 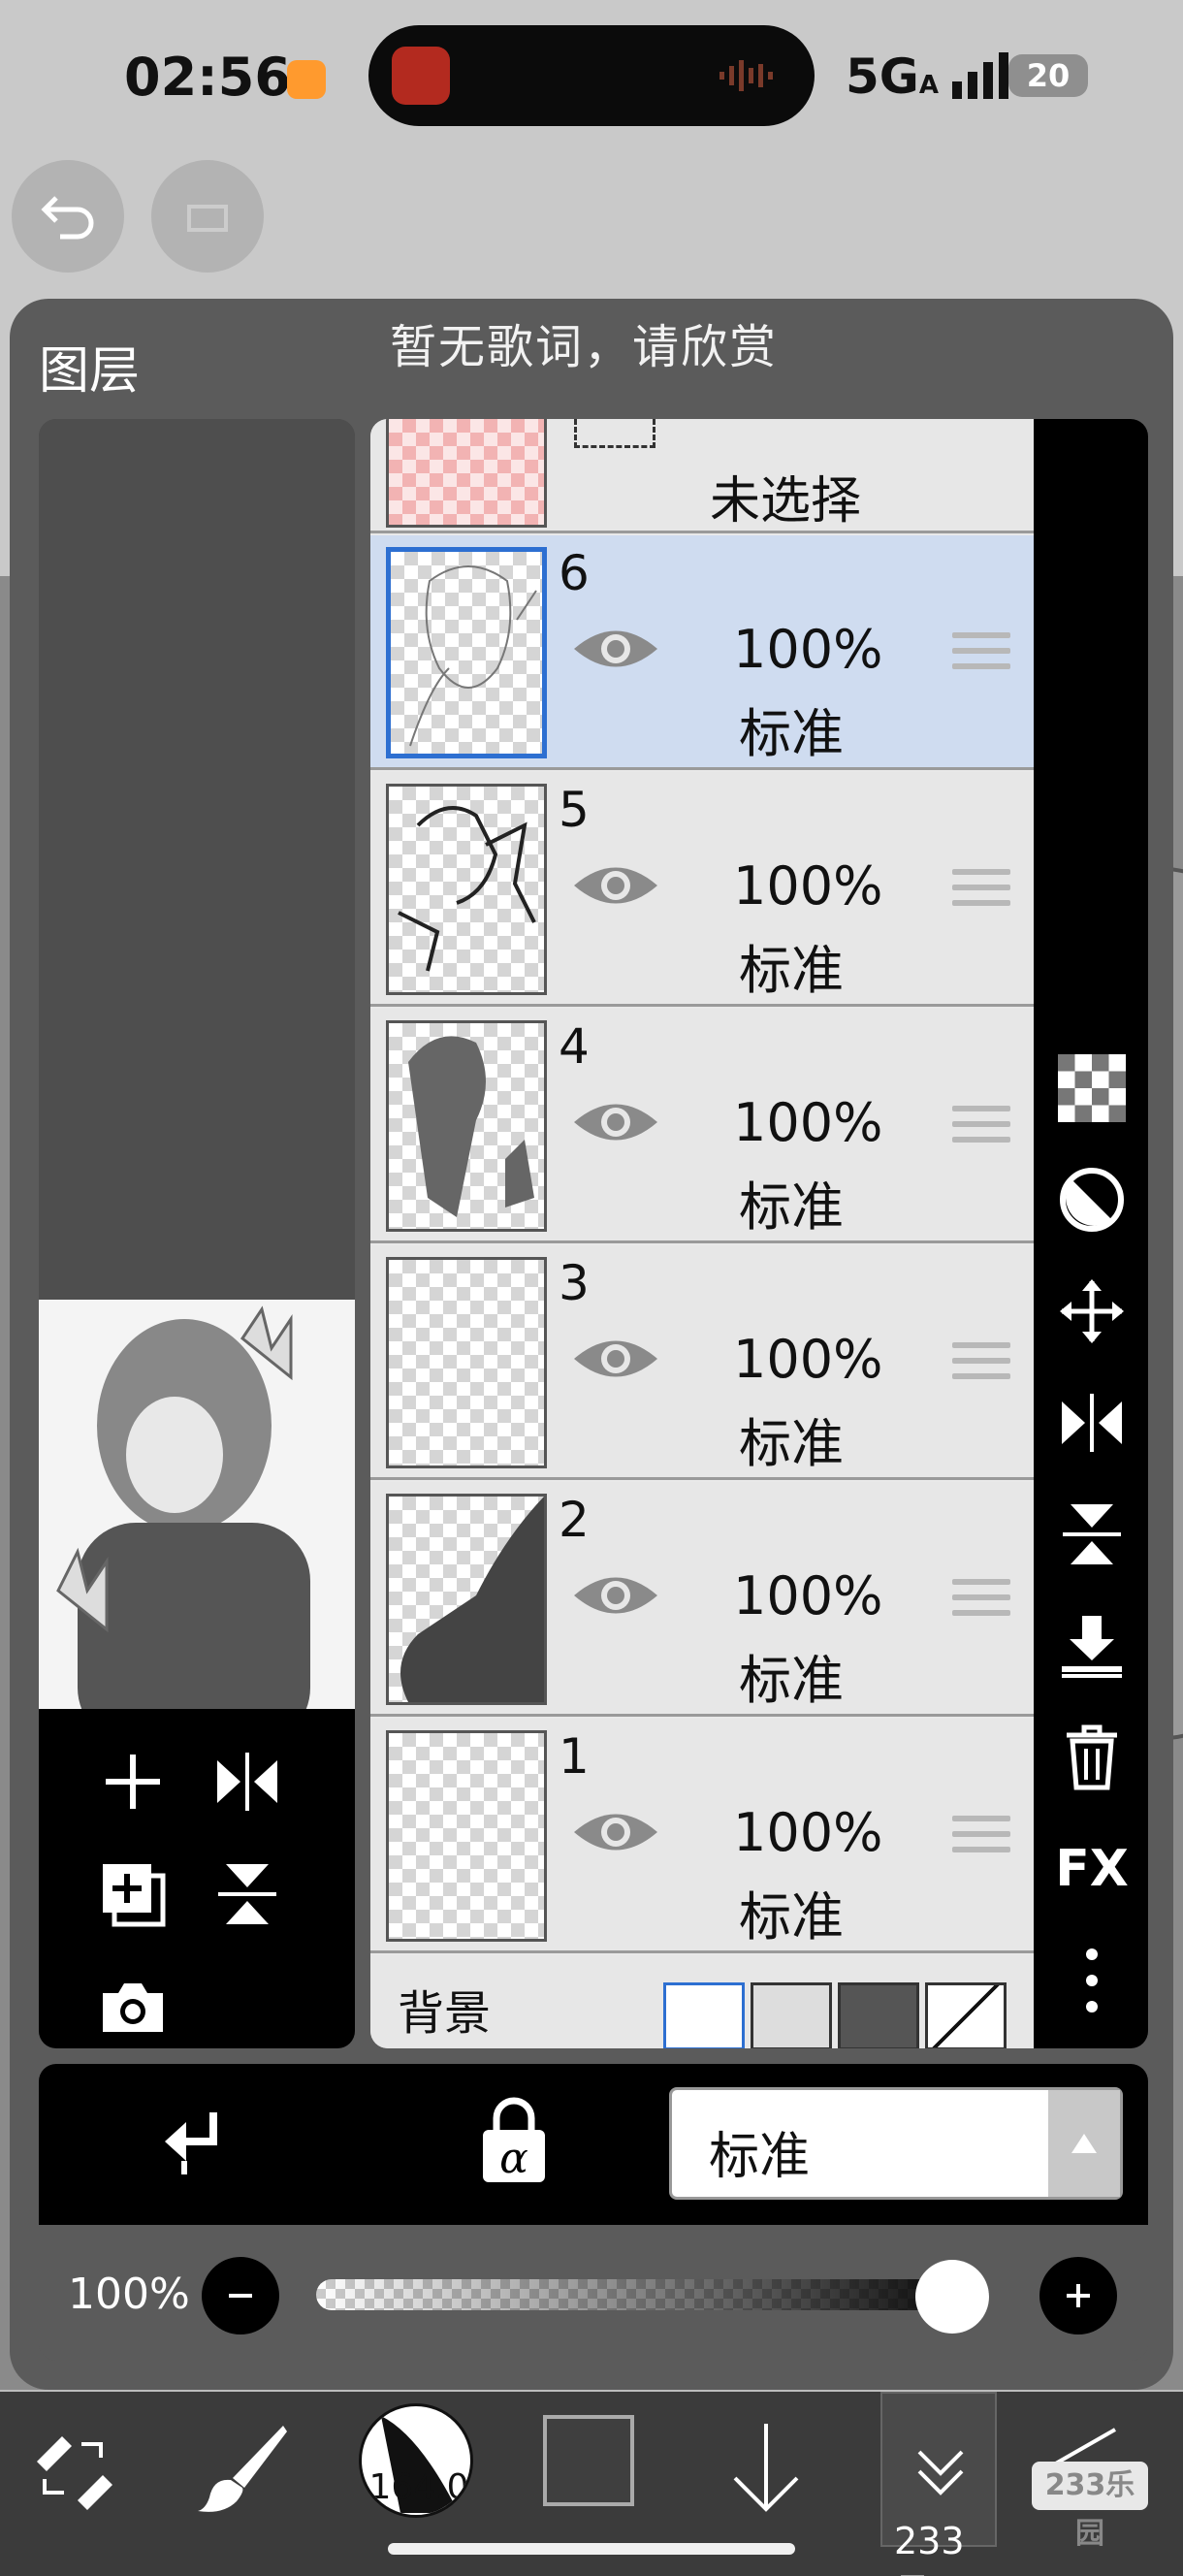 I want to click on transparency-lock-button, so click(x=1092, y=1088).